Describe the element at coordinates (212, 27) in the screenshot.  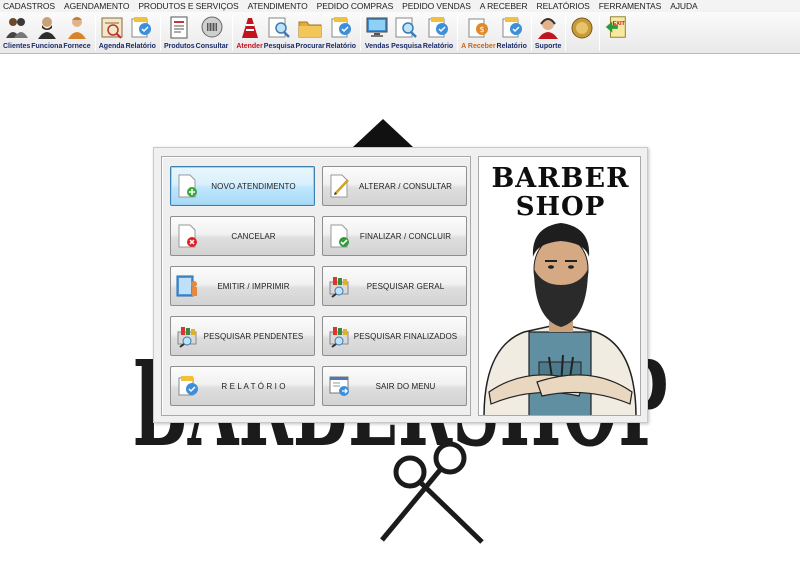
I see `consult-icon` at that location.